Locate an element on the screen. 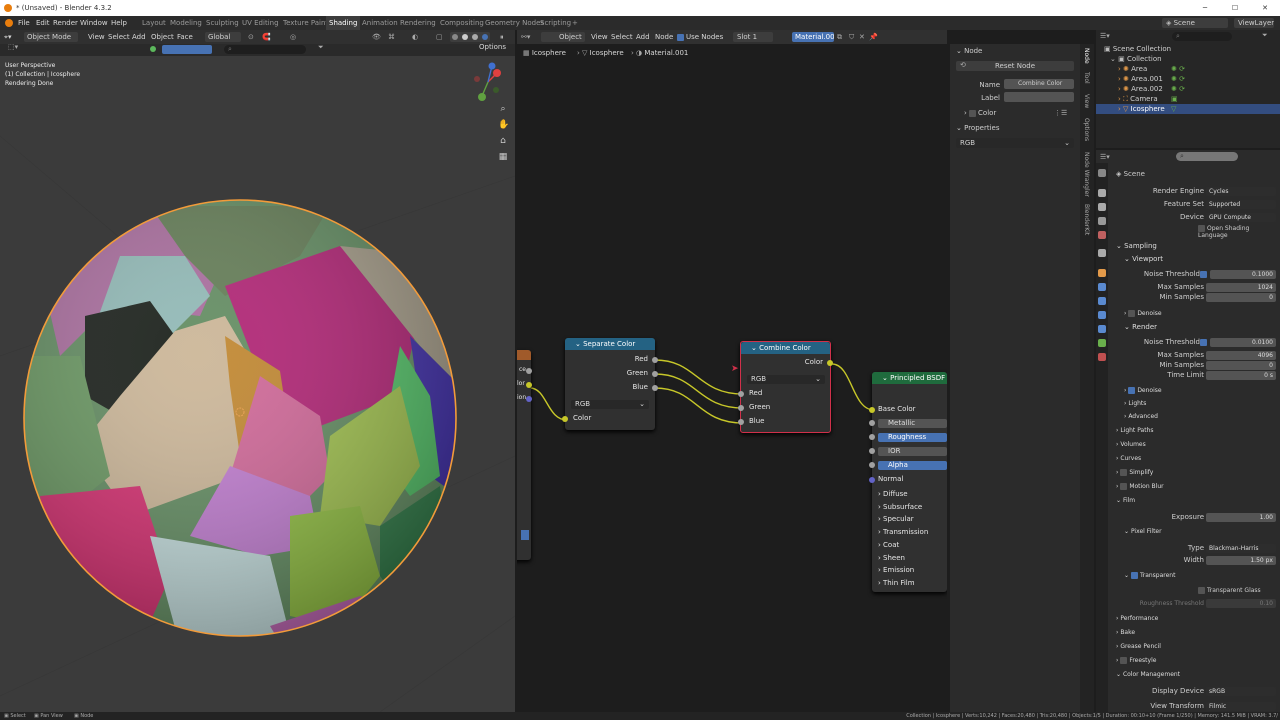 Image resolution: width=1280 pixels, height=720 pixels. outliner-item: › ✺ Area.001 ✺ ⟳ is located at coordinates (1188, 79).